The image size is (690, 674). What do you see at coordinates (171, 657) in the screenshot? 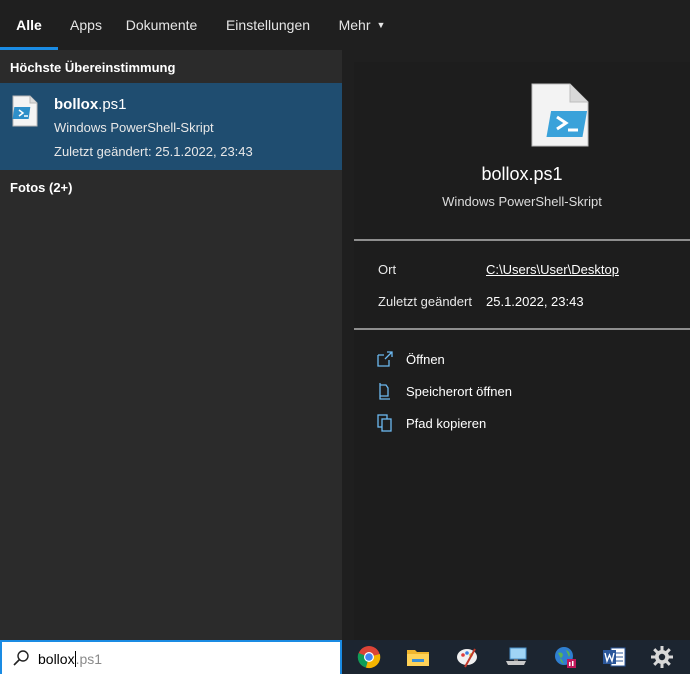
I see `search-box: bollox.ps1` at bounding box center [171, 657].